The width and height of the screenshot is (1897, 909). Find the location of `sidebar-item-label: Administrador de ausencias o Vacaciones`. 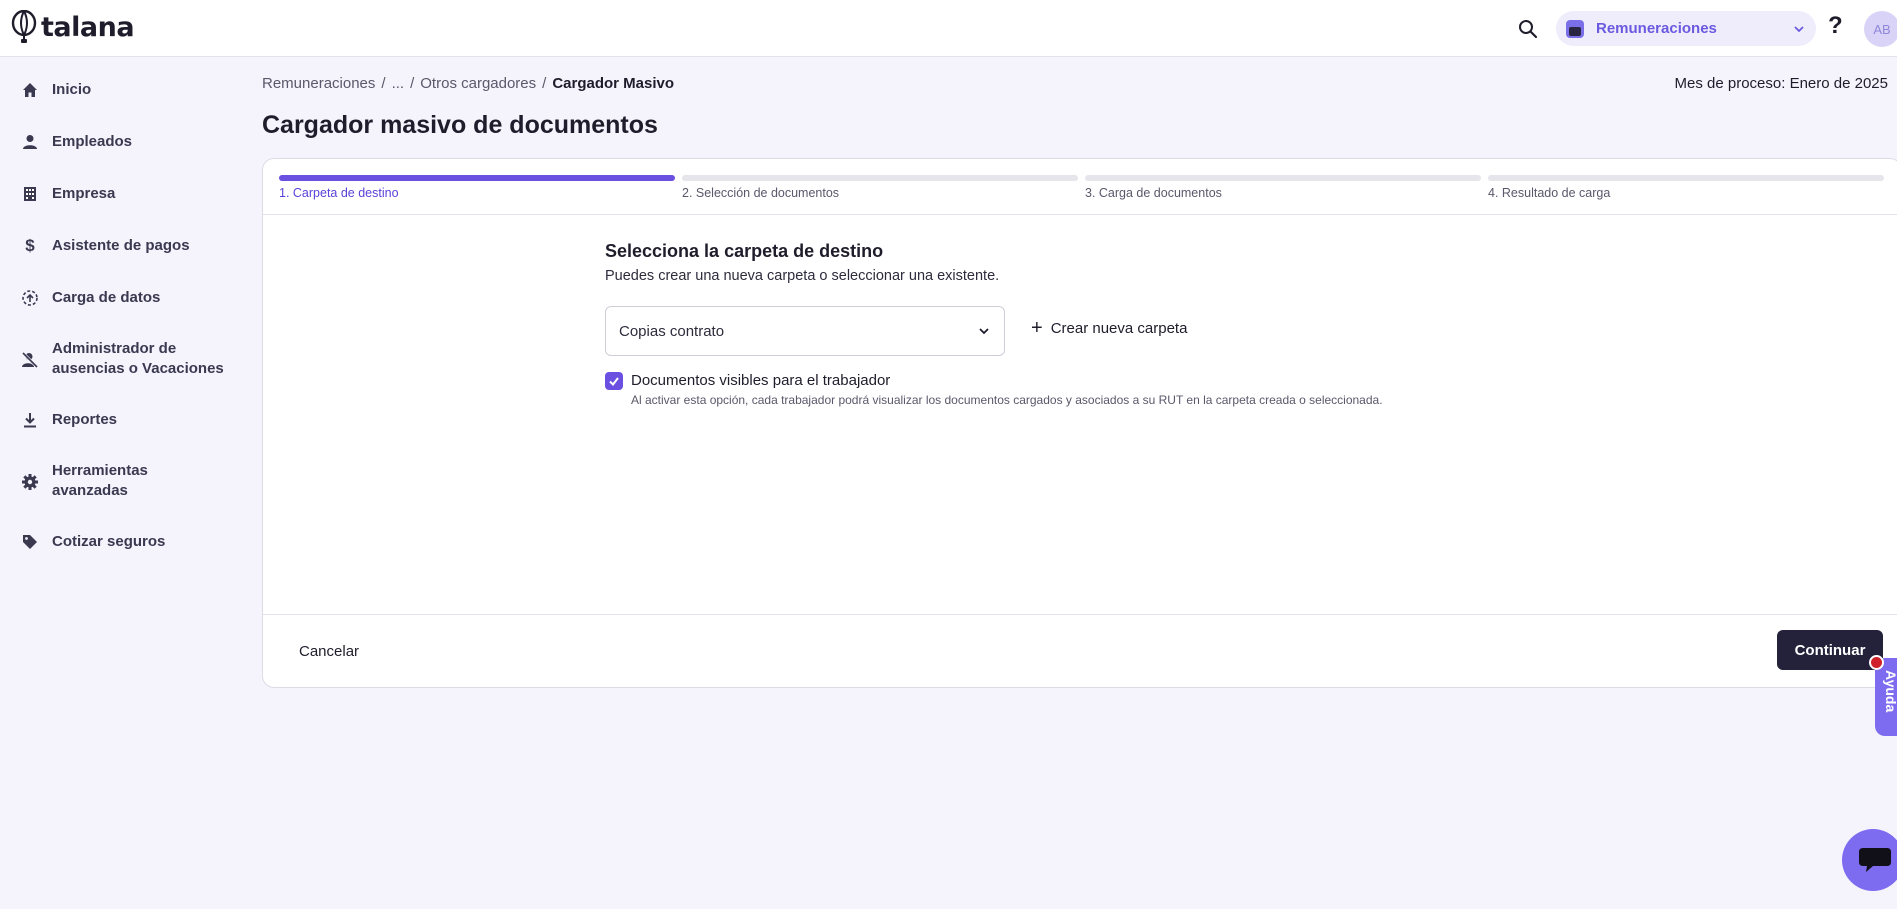

sidebar-item-label: Administrador de ausencias o Vacaciones is located at coordinates (138, 358).